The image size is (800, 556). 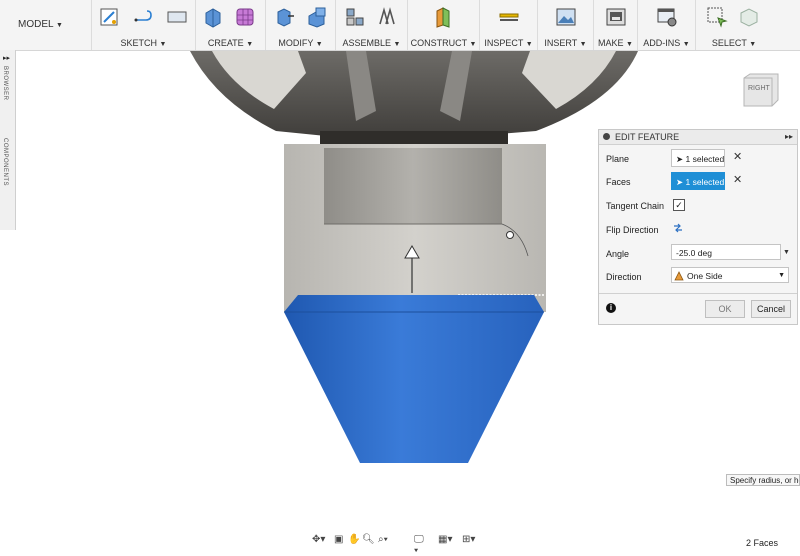 I want to click on look-at-icon: ▣, so click(x=338, y=539).